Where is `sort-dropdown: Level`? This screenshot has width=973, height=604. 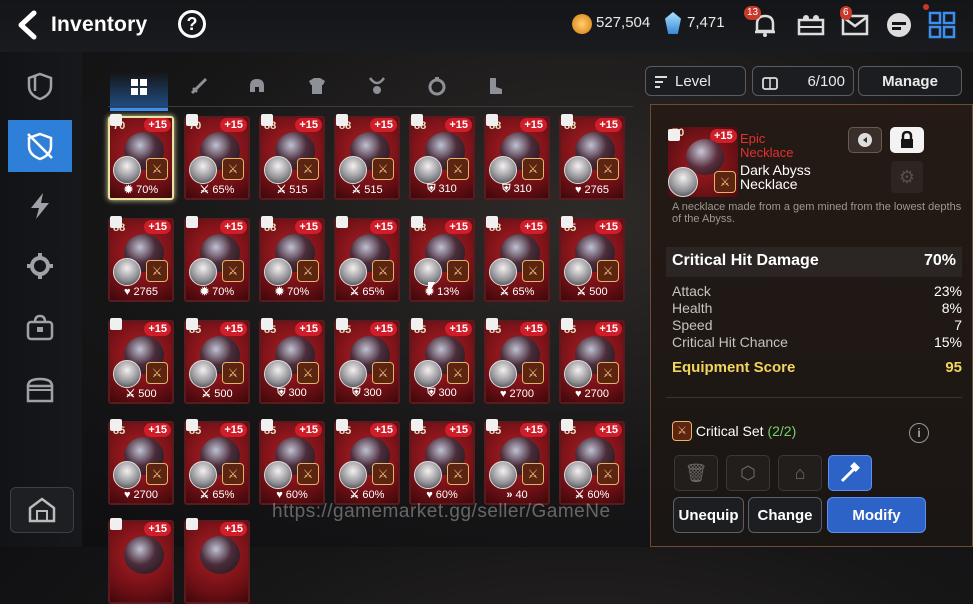
sort-dropdown: Level is located at coordinates (695, 81).